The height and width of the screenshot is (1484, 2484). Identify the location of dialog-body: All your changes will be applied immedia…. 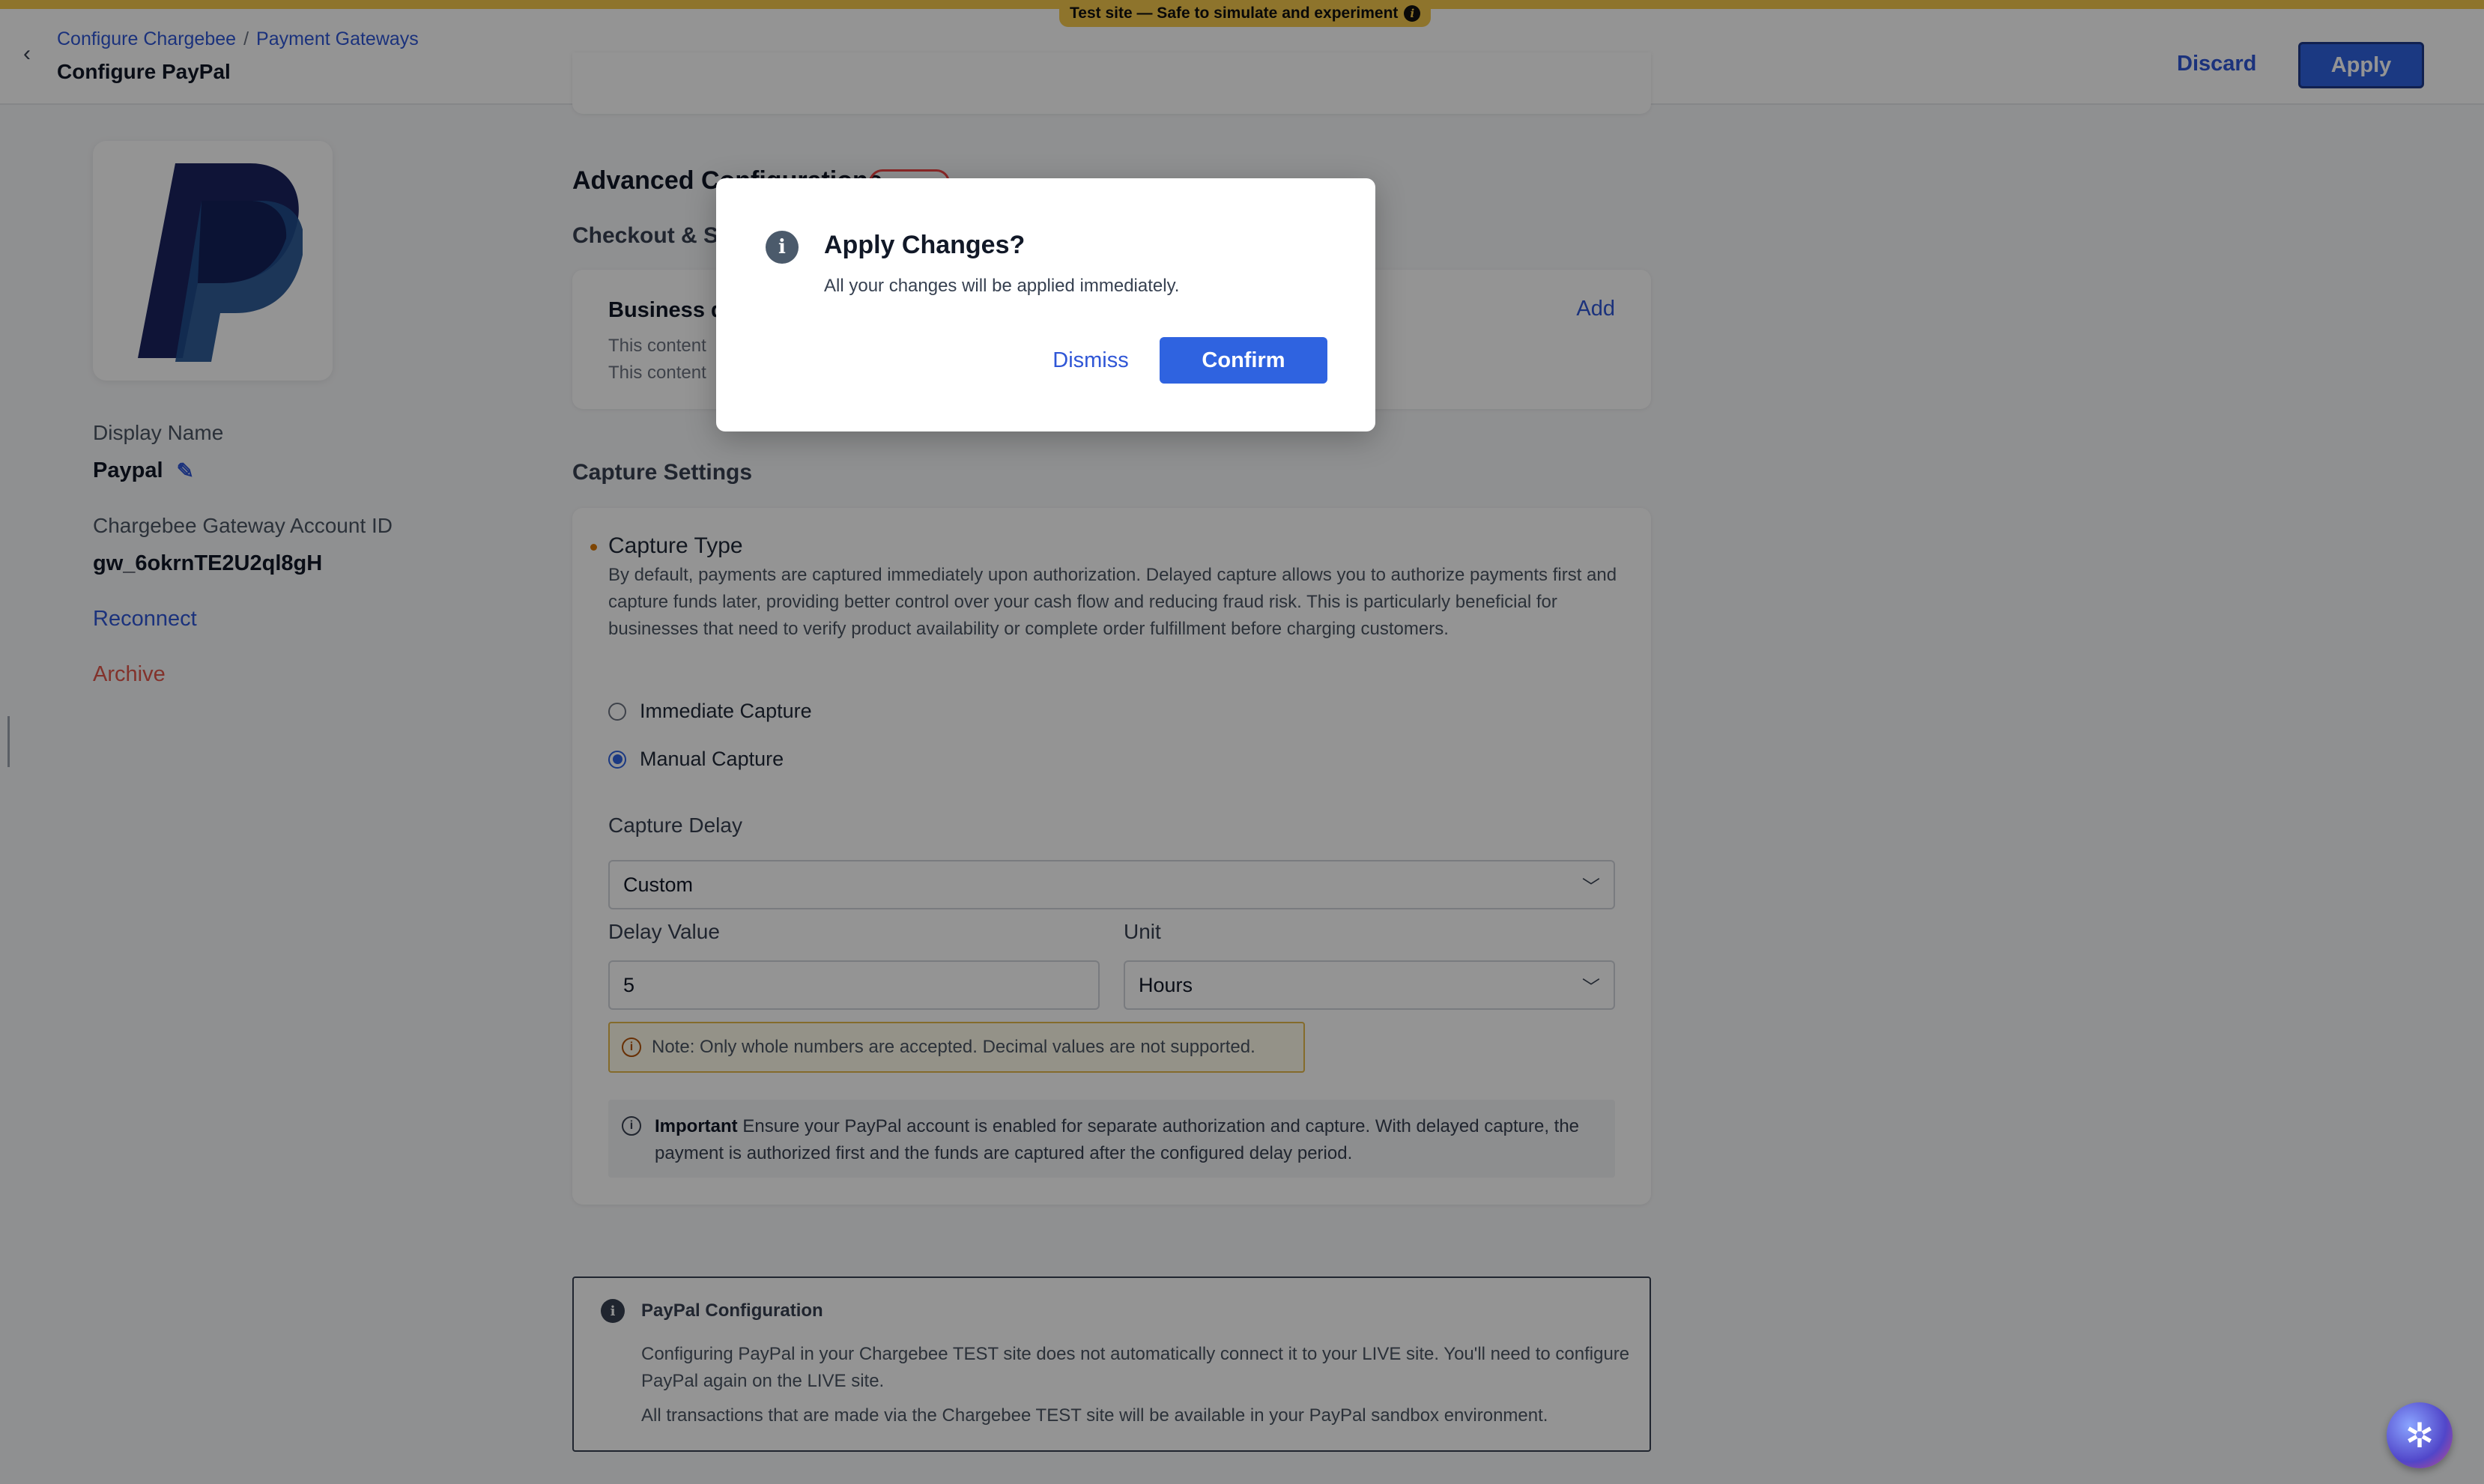
(1002, 286).